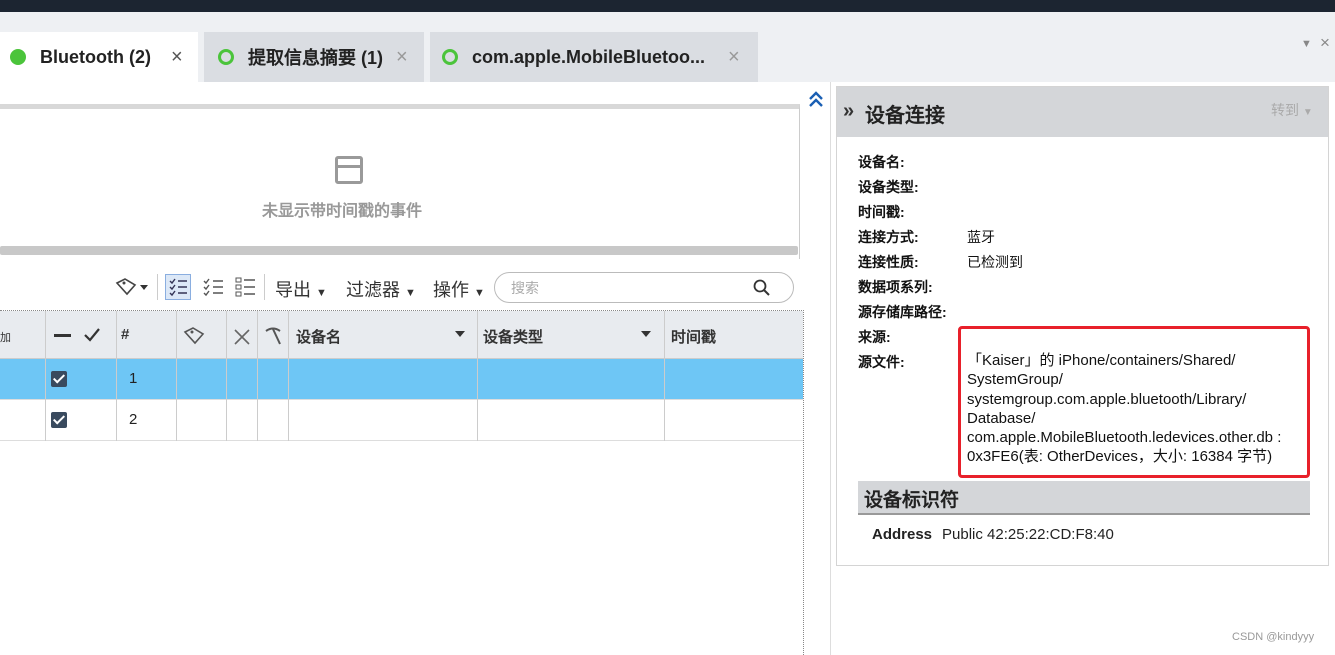  I want to click on checked-list-icon, so click(178, 287).